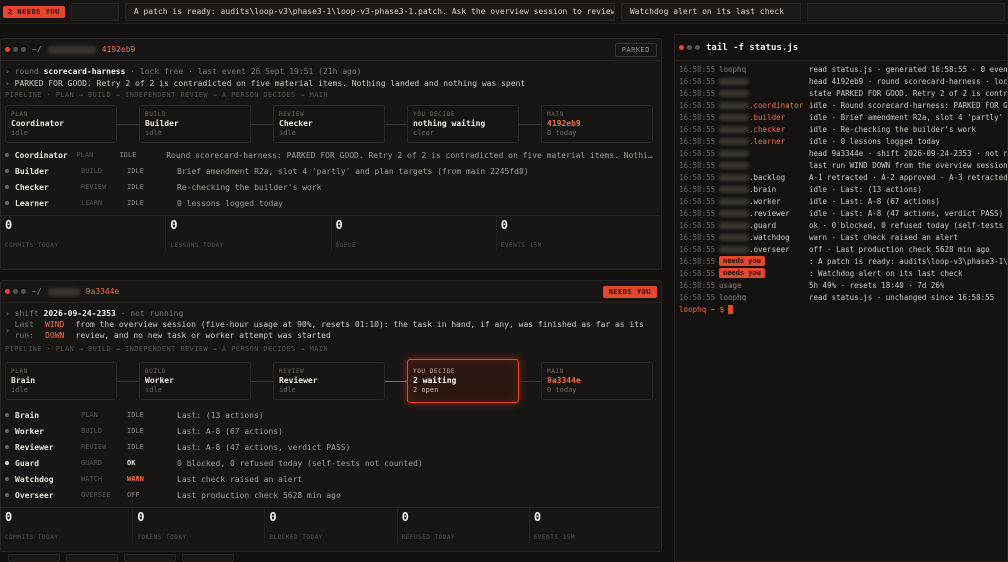  I want to click on log-header: tail -f status.js, so click(841, 48).